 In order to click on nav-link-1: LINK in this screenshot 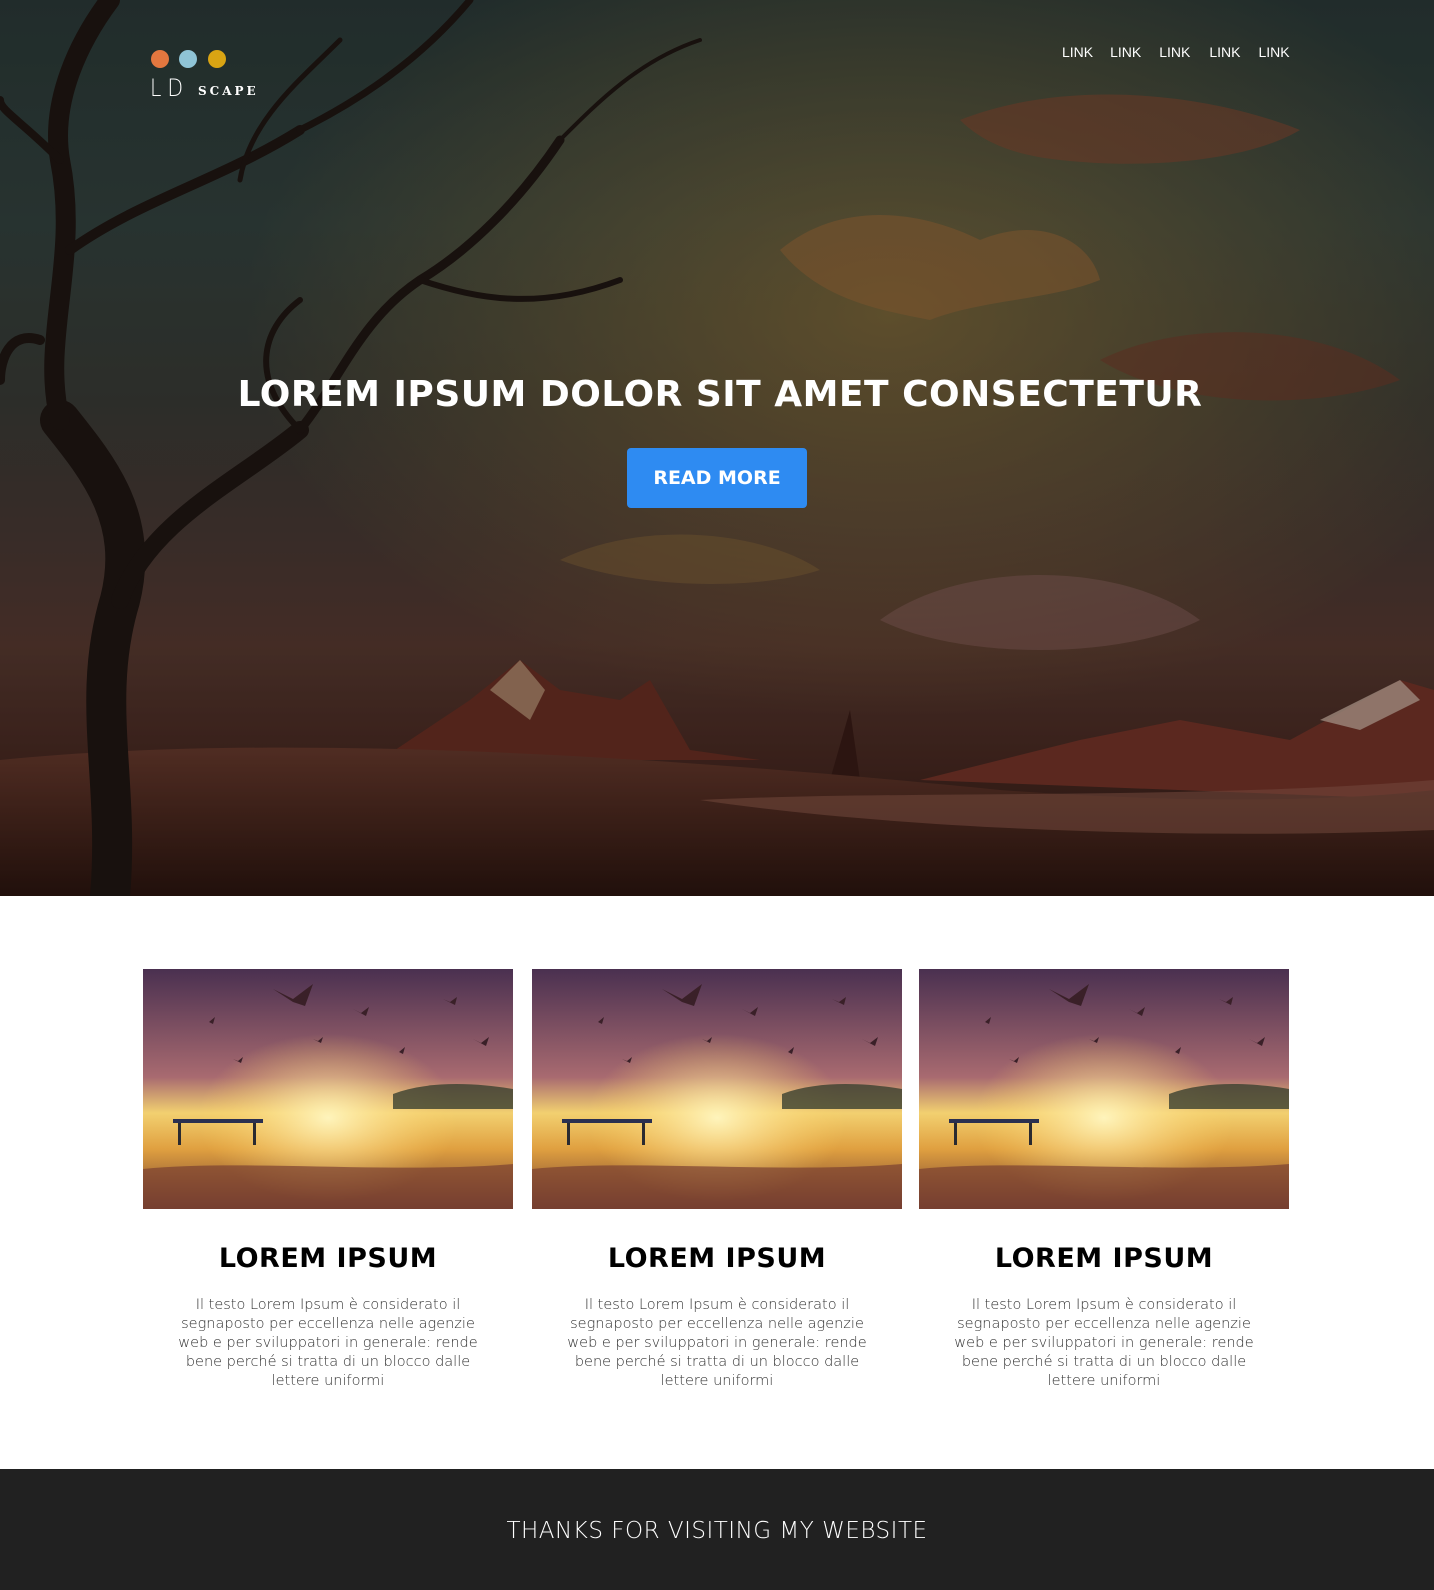, I will do `click(1077, 52)`.